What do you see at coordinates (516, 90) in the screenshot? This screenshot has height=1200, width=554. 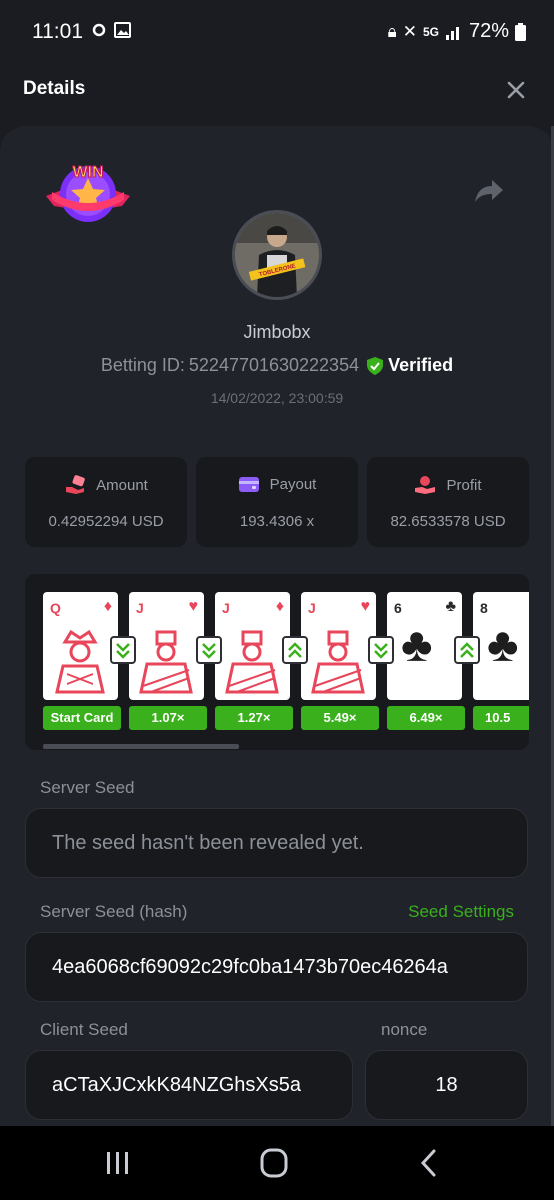 I see `close-button` at bounding box center [516, 90].